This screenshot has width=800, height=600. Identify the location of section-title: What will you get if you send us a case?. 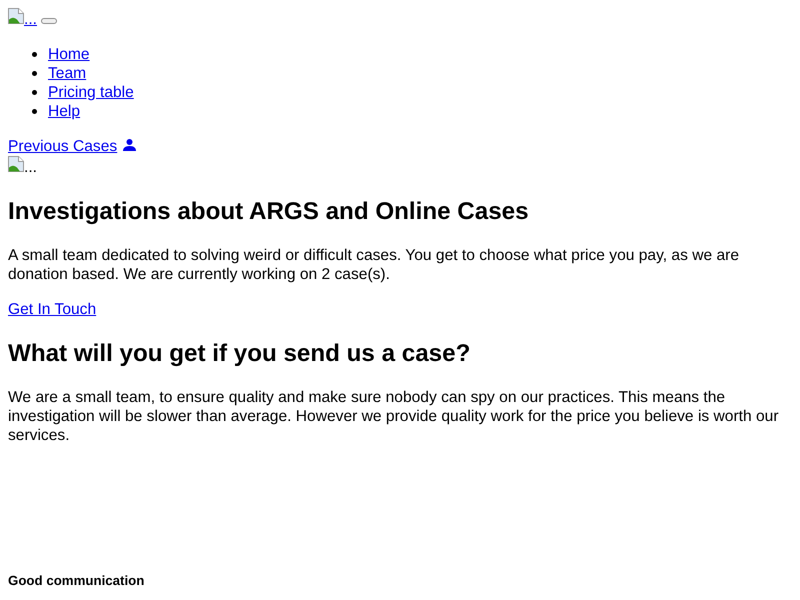
(240, 353).